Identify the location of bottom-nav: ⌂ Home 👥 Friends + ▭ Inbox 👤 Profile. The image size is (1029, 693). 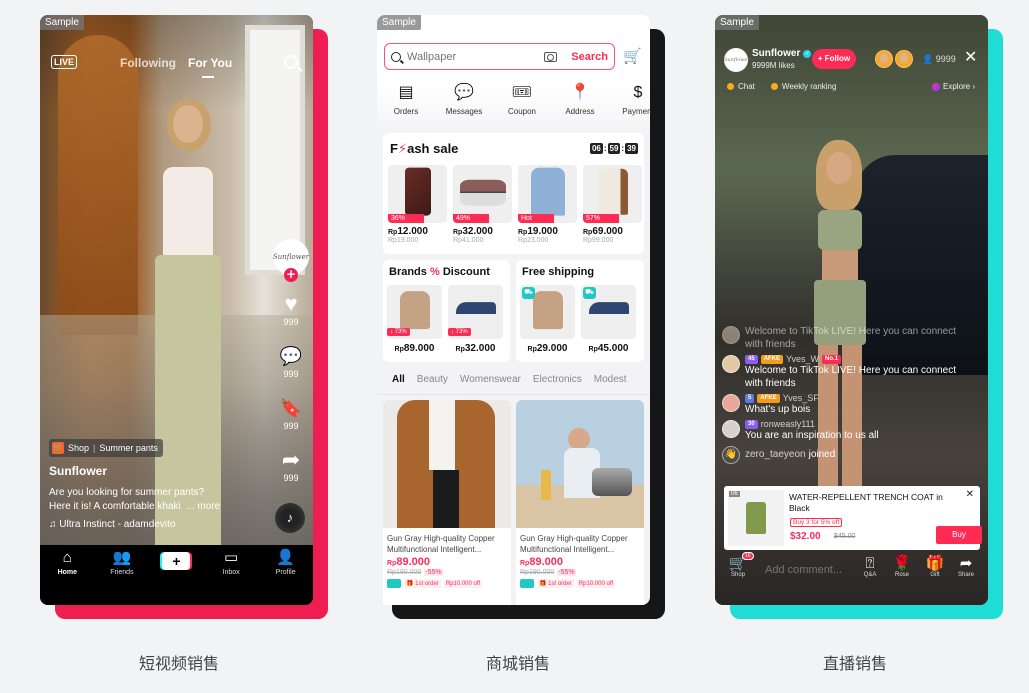
(176, 575).